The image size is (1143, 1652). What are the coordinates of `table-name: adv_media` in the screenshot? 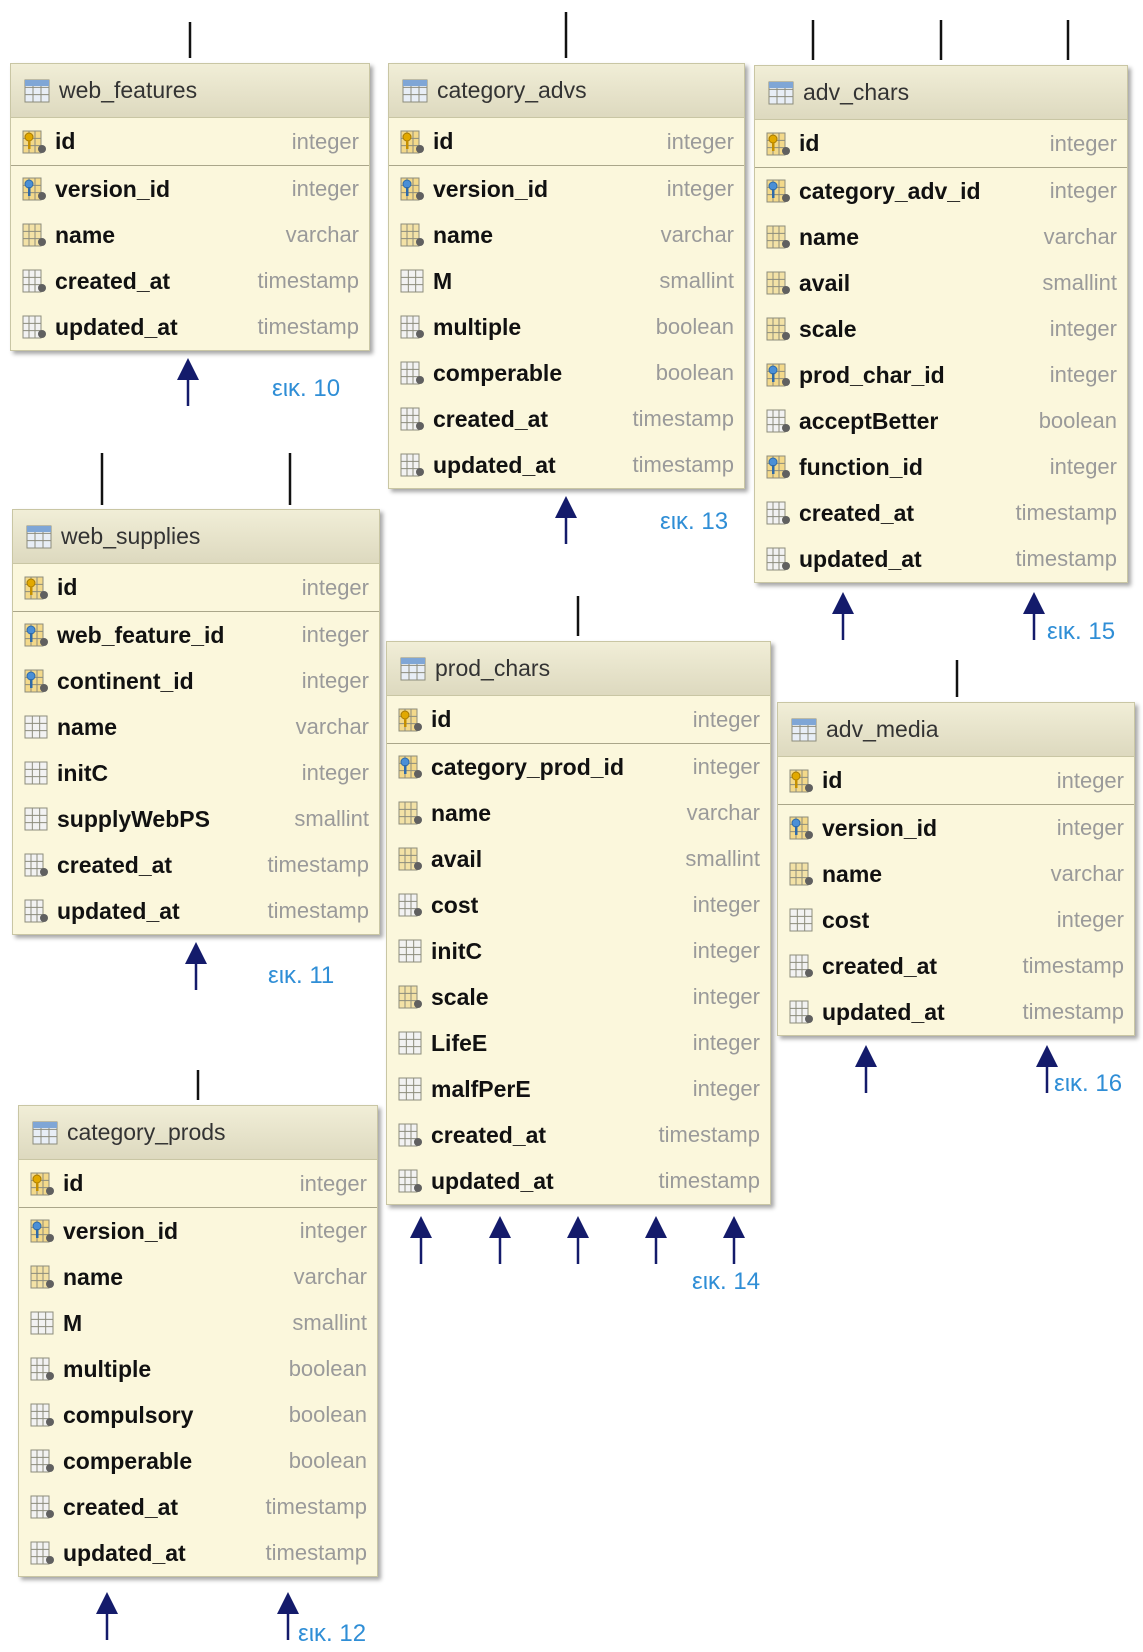 It's located at (882, 729).